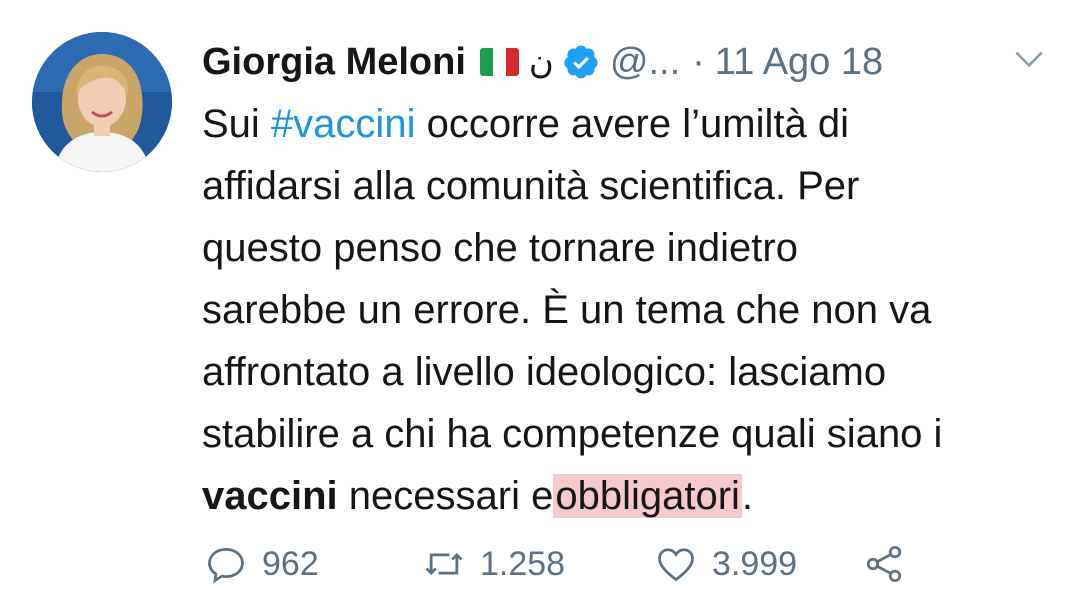 The height and width of the screenshot is (610, 1078). I want to click on tweet-line: vaccini necessari eobbligatori., so click(478, 496).